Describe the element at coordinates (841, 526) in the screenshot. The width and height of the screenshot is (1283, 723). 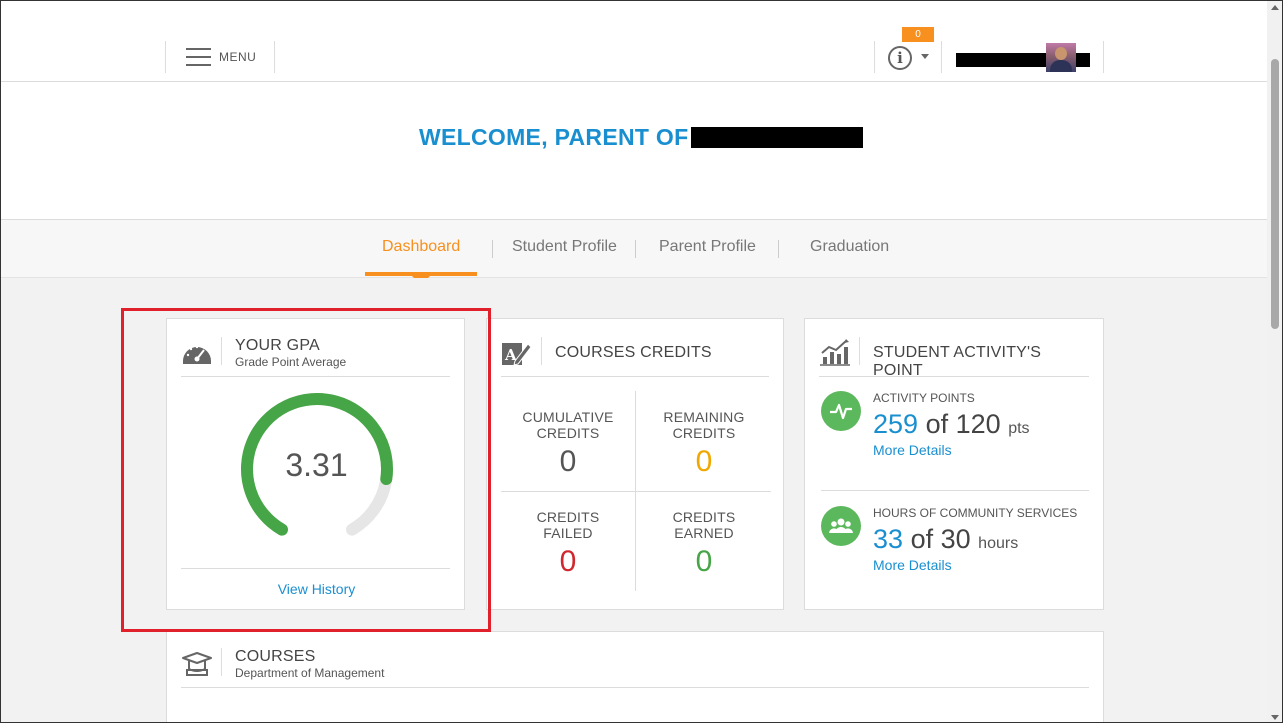
I see `group-people-icon` at that location.